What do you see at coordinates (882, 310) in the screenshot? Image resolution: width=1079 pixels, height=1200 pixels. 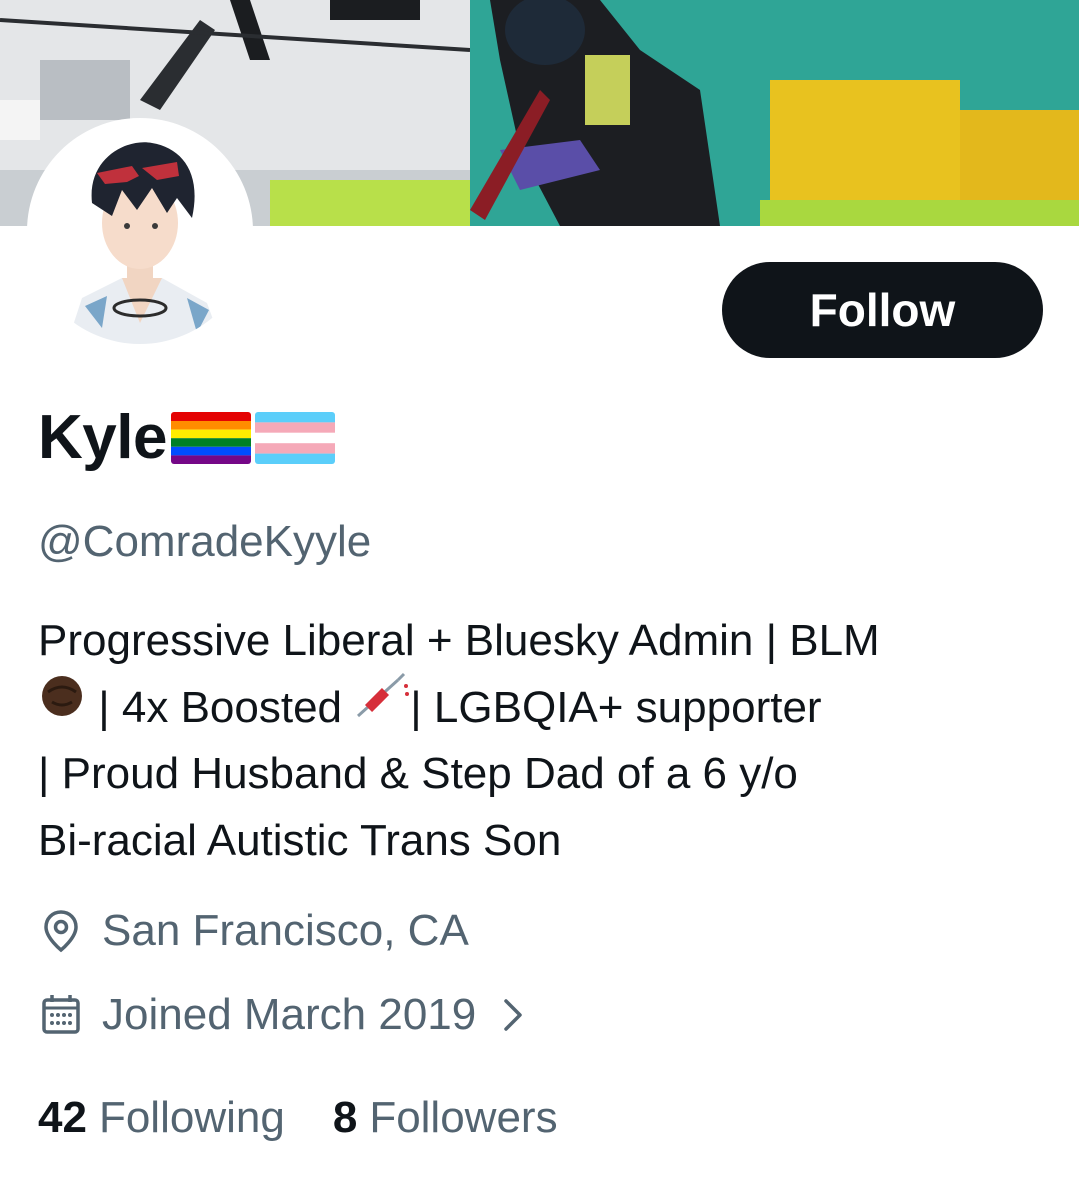 I see `follow-button: Follow` at bounding box center [882, 310].